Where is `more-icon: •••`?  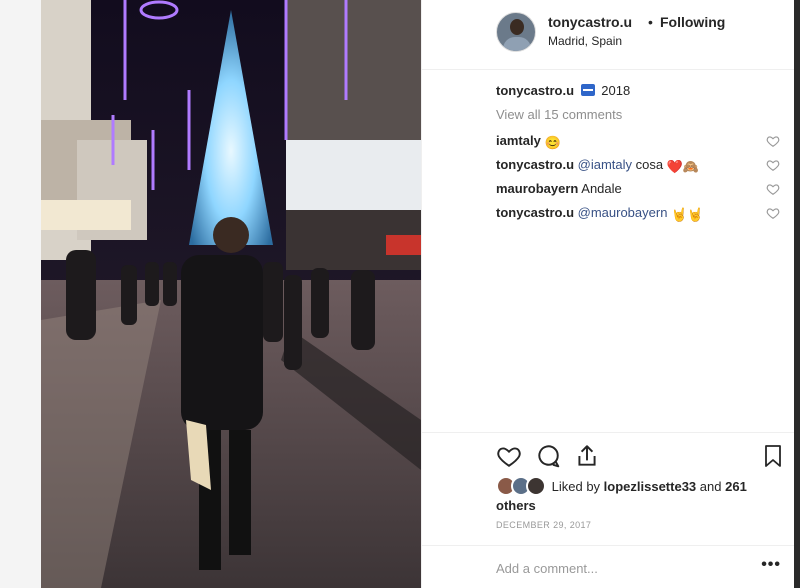 more-icon: ••• is located at coordinates (771, 565).